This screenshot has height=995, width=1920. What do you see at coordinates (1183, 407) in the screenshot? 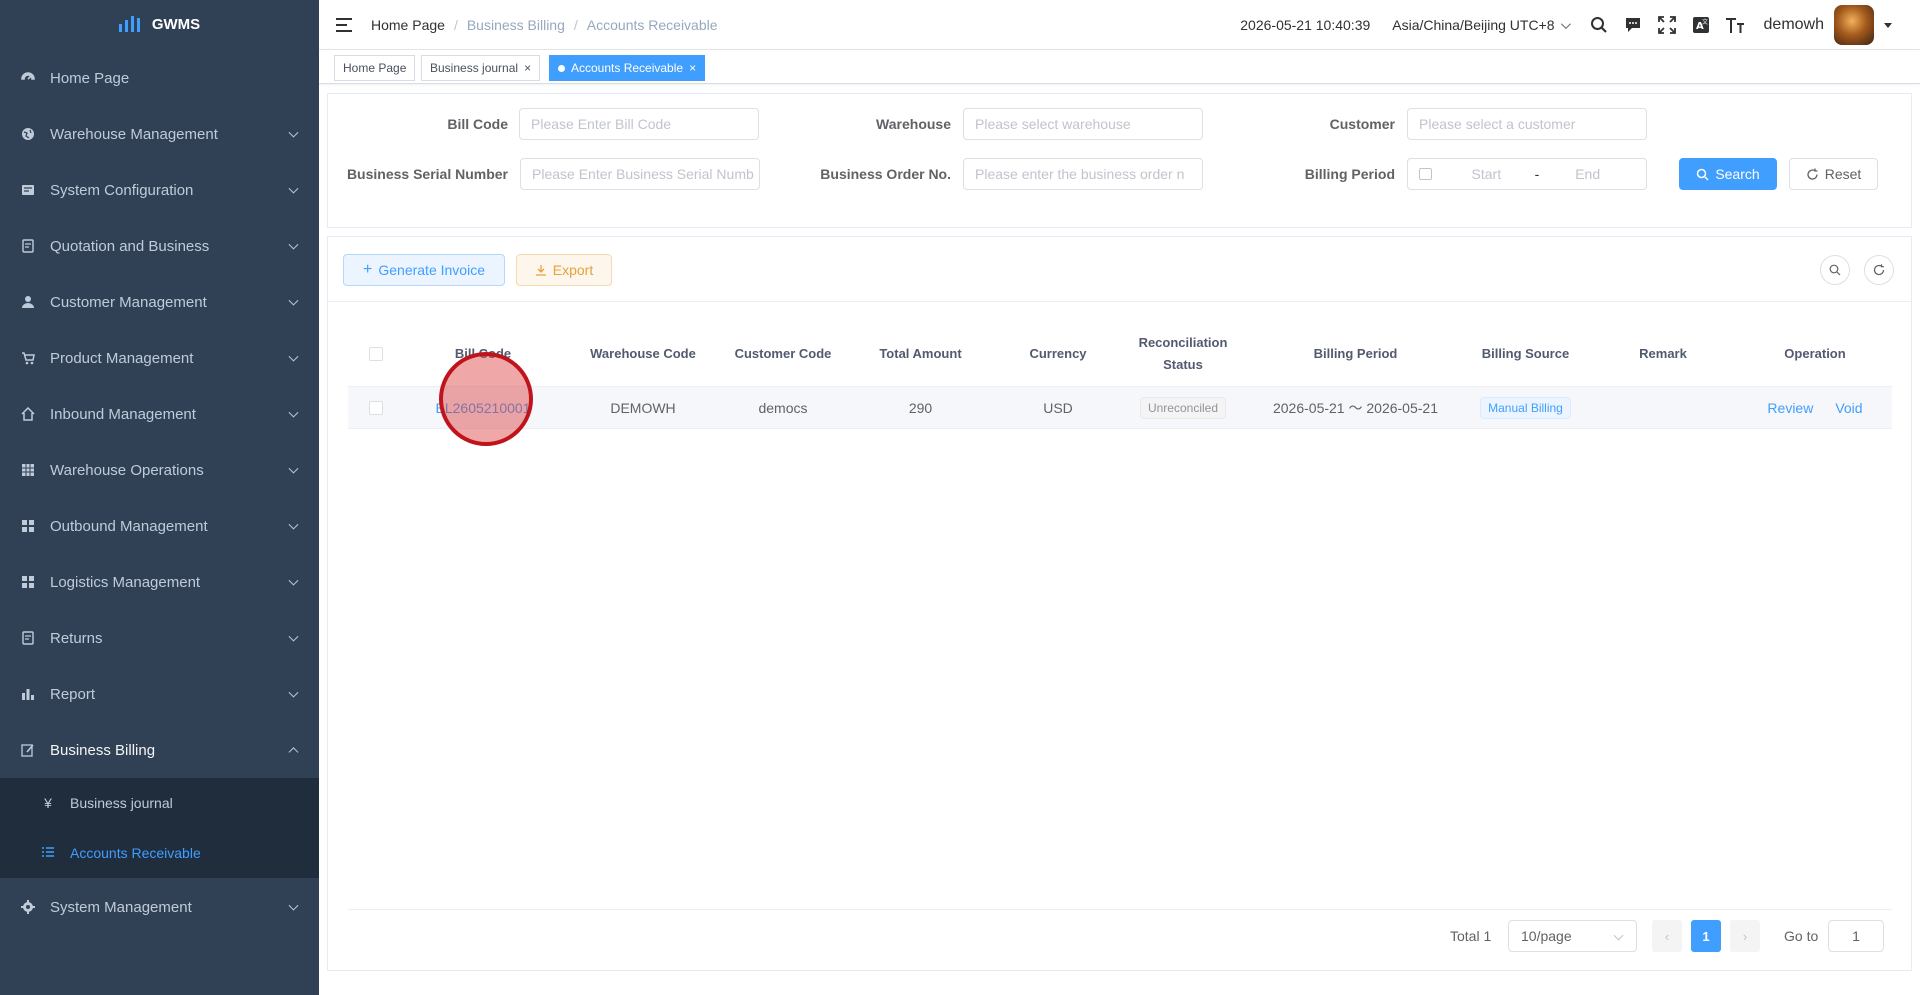
I see `status-badge: Unreconciled` at bounding box center [1183, 407].